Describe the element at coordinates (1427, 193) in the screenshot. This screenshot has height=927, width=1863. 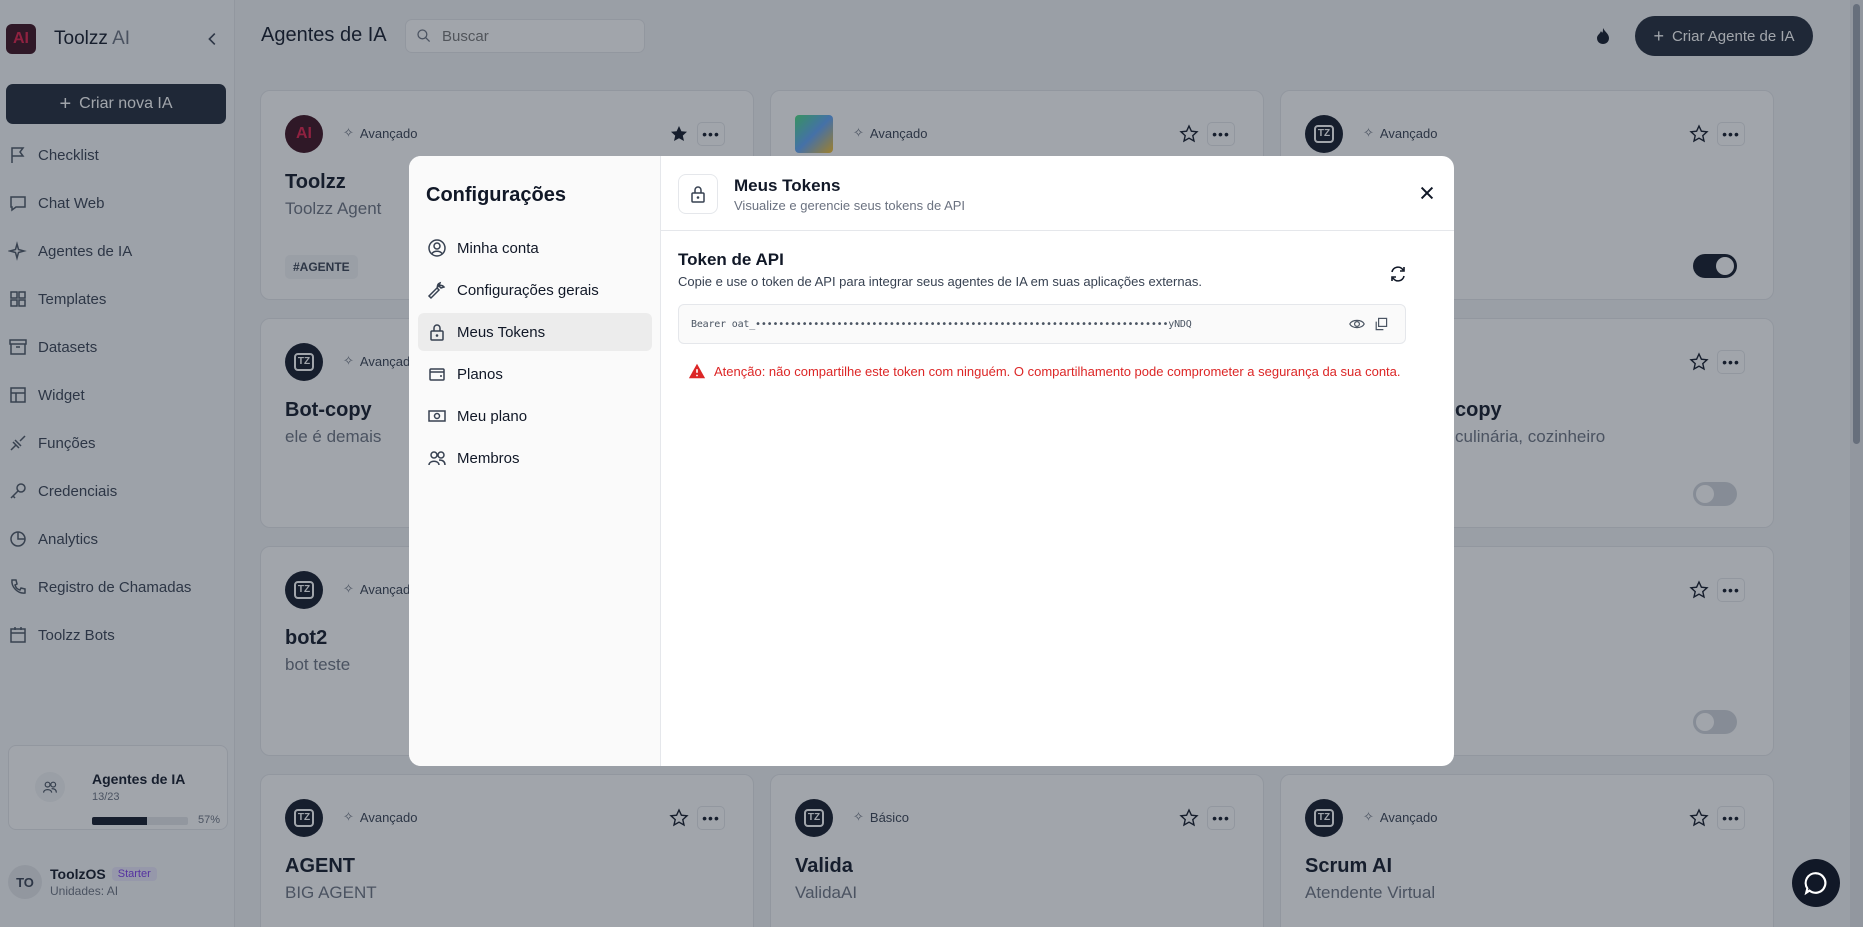
I see `close-icon` at that location.